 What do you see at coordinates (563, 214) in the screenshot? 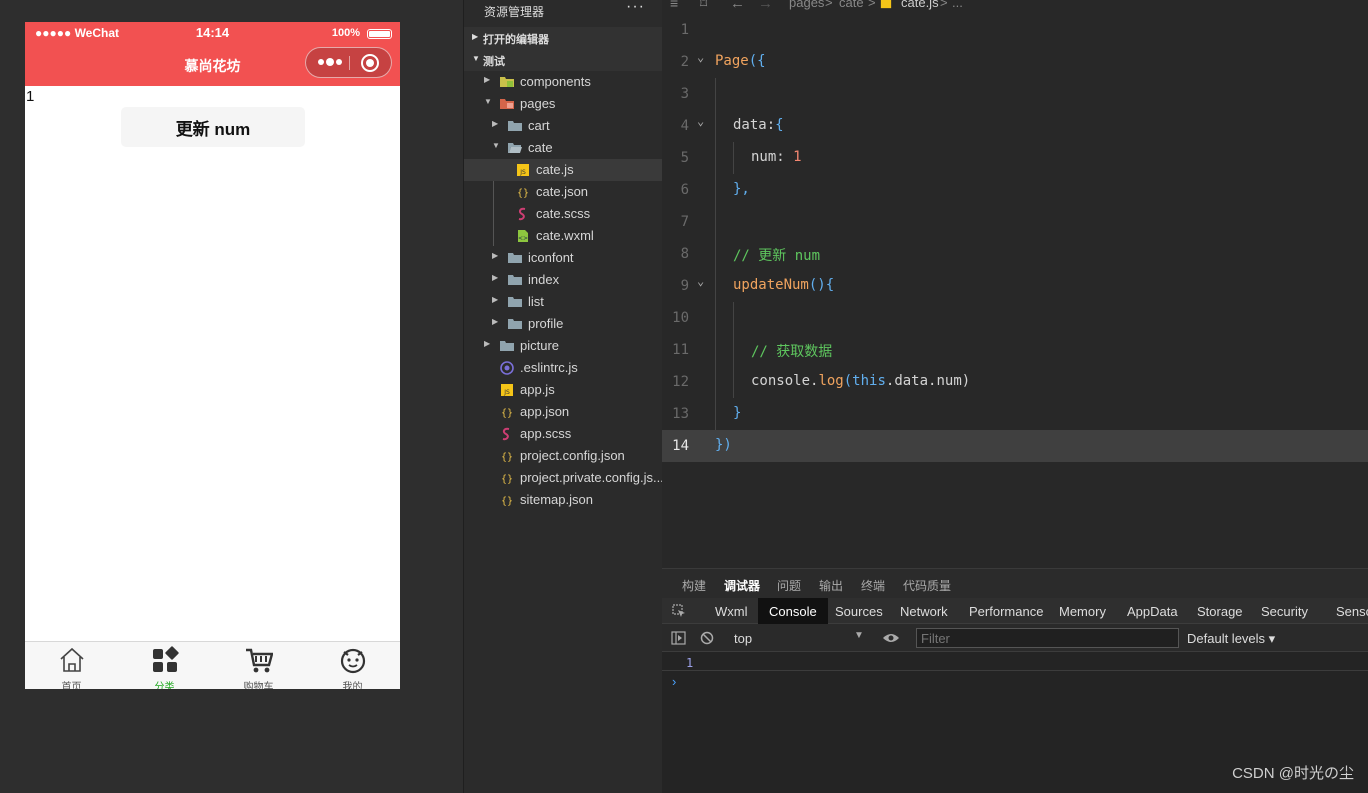
I see `tree-item-cate-scss: cate.scss` at bounding box center [563, 214].